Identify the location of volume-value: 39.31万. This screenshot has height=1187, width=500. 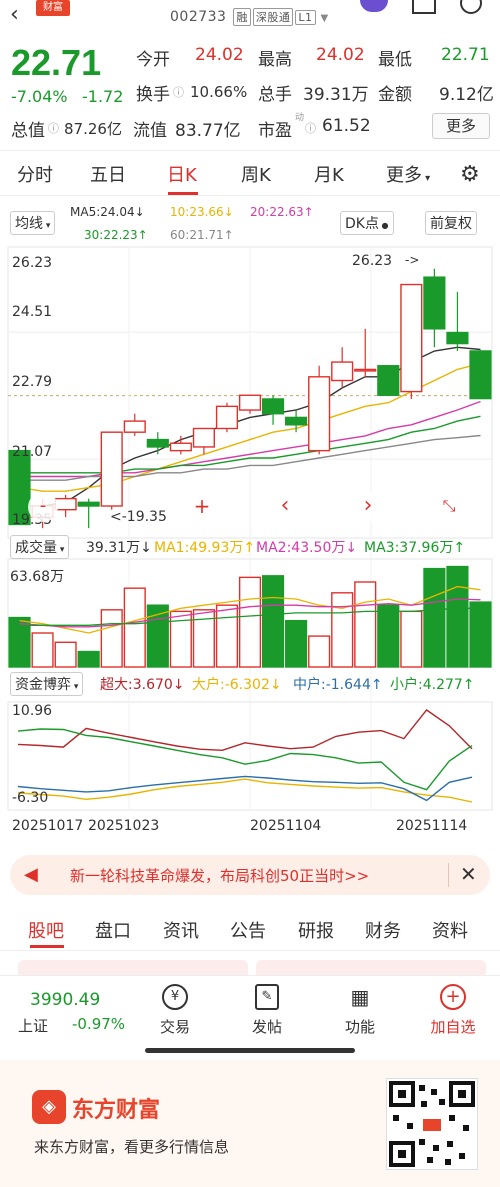
(336, 95).